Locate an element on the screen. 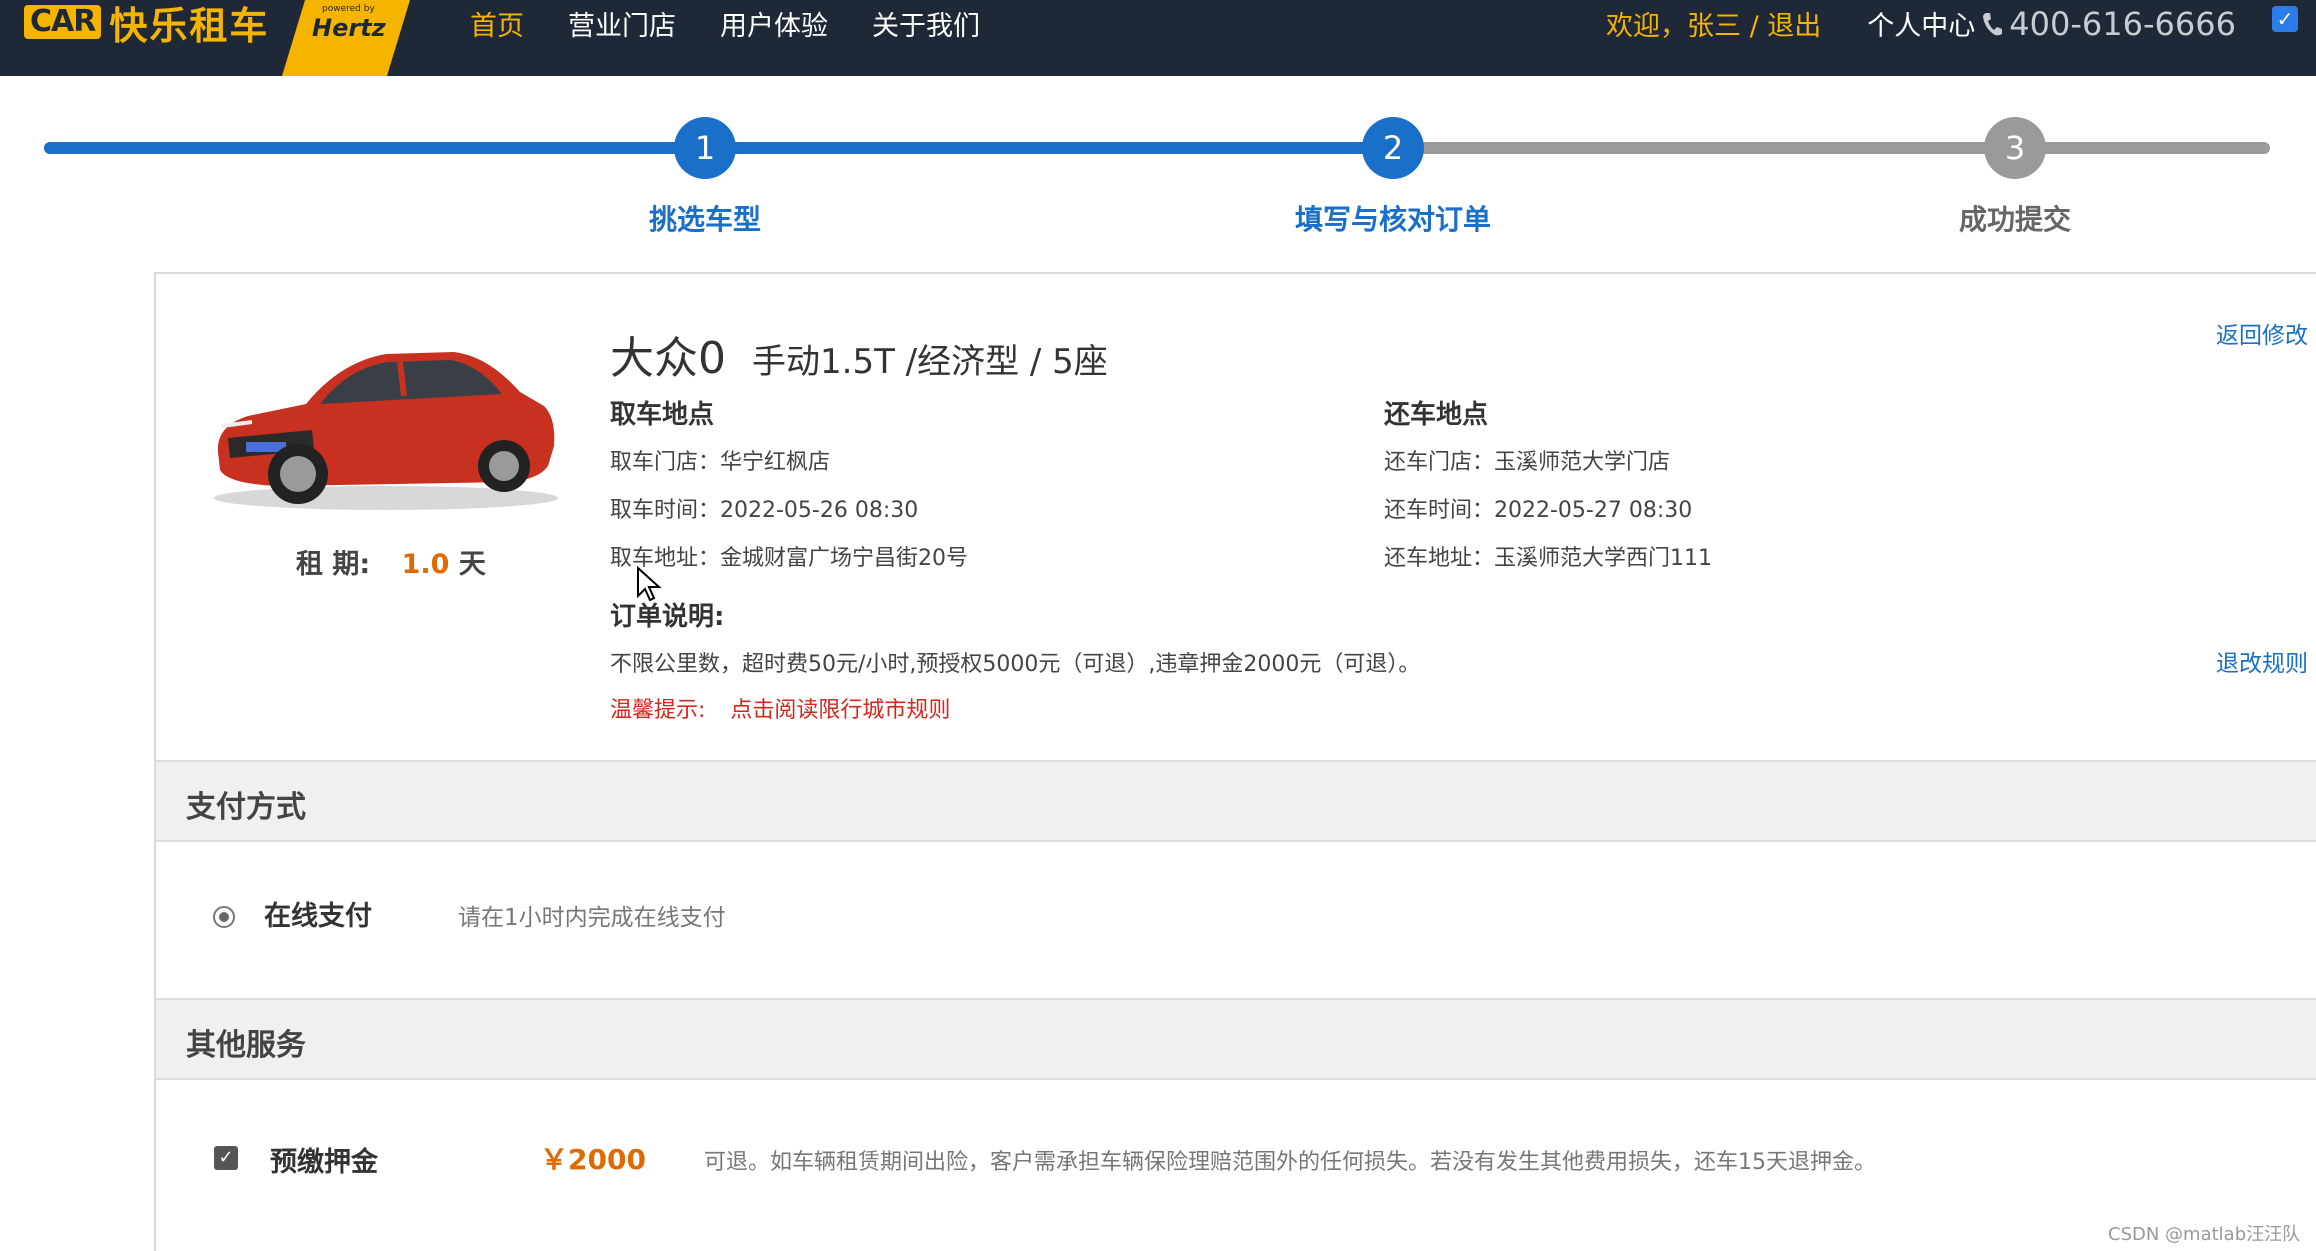 This screenshot has height=1251, width=2316. deposit-checkbox: ✓ is located at coordinates (226, 1158).